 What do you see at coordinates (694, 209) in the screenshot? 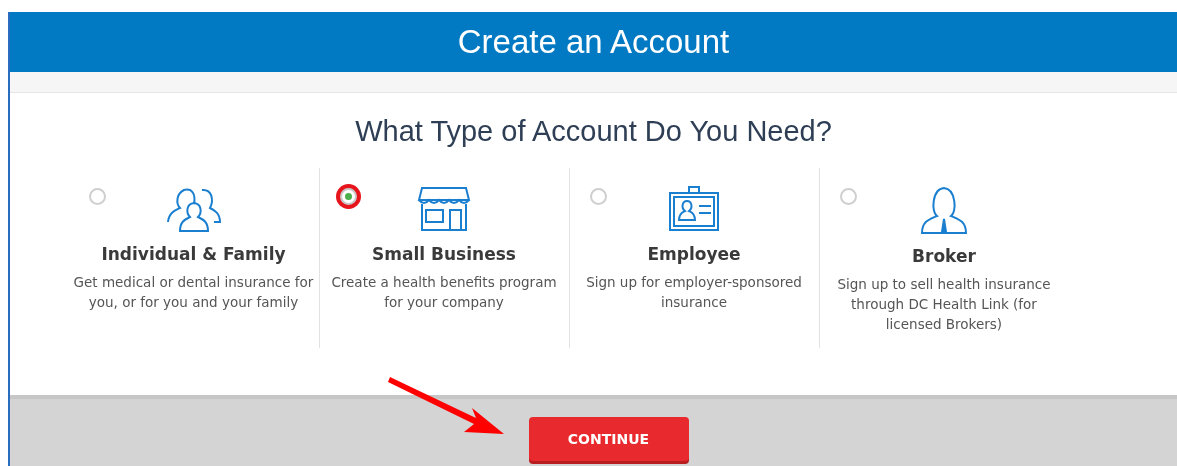
I see `id-badge-icon` at bounding box center [694, 209].